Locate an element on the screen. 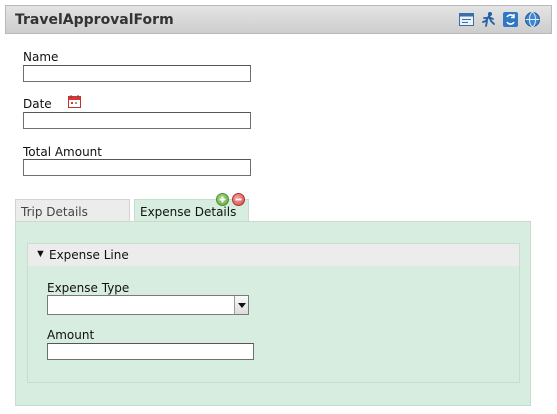  collapse-triangle-icon: ▼ is located at coordinates (40, 254).